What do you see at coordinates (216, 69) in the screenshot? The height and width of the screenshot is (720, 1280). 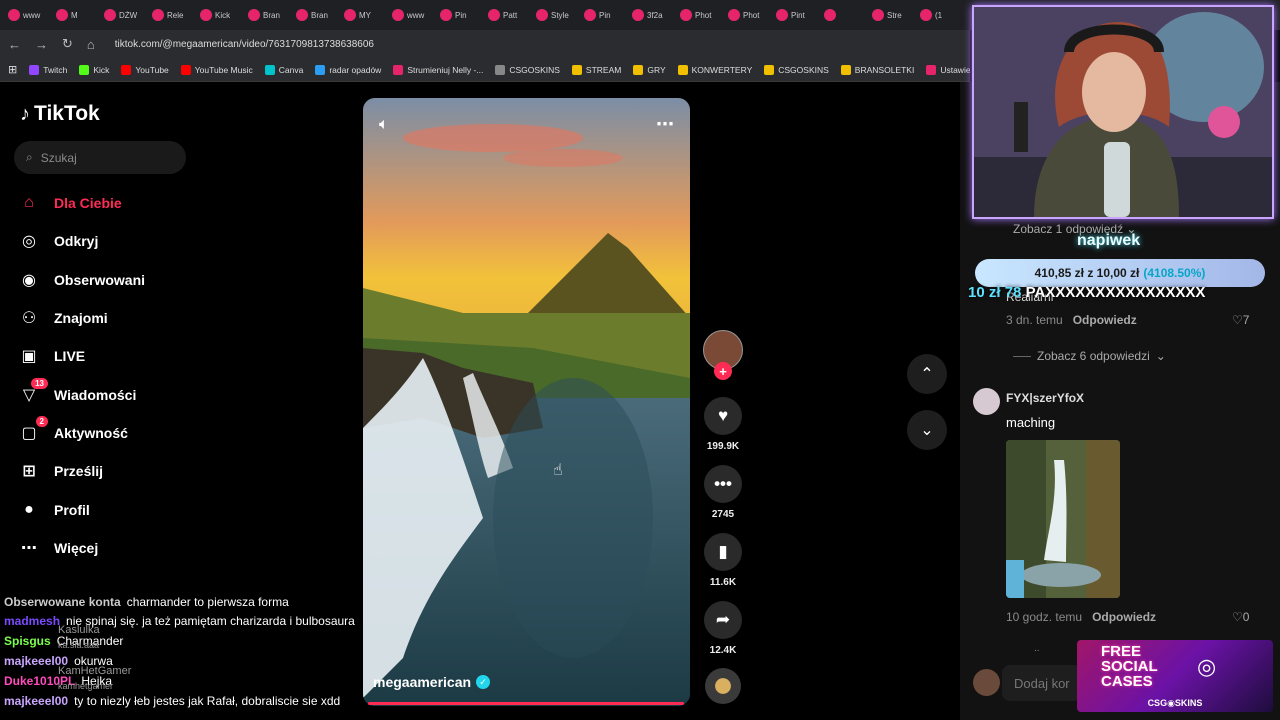 I see `bookmark-item: YouTube Music` at bounding box center [216, 69].